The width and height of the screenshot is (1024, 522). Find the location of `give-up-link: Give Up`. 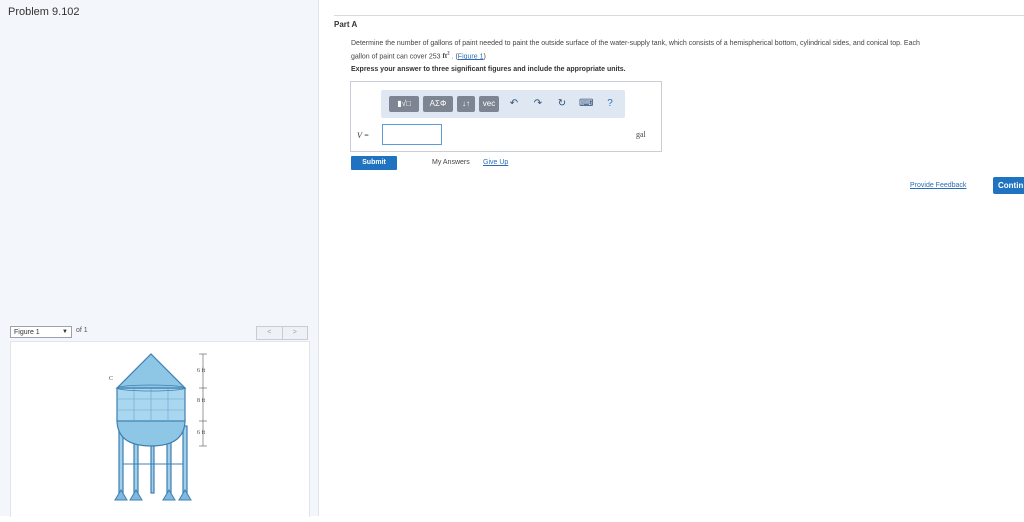

give-up-link: Give Up is located at coordinates (495, 162).